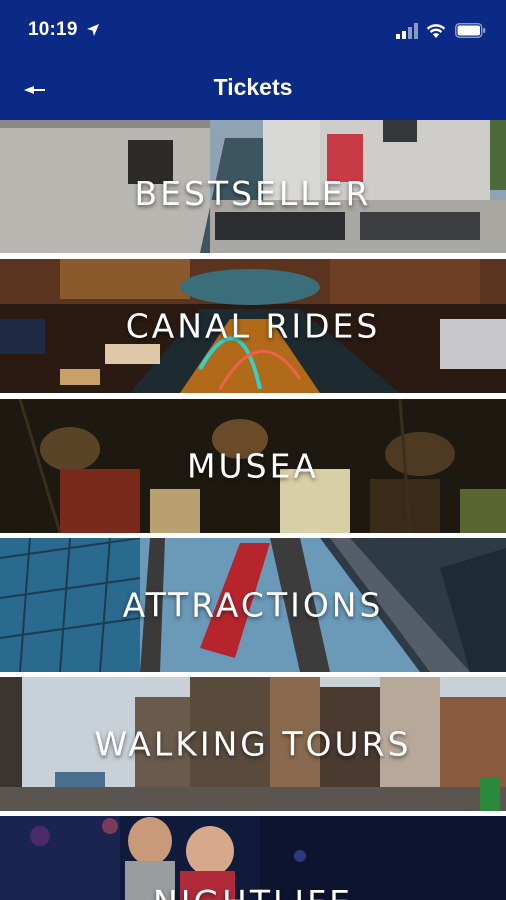 The height and width of the screenshot is (900, 506). Describe the element at coordinates (253, 193) in the screenshot. I see `category-label: BESTSELLER` at that location.